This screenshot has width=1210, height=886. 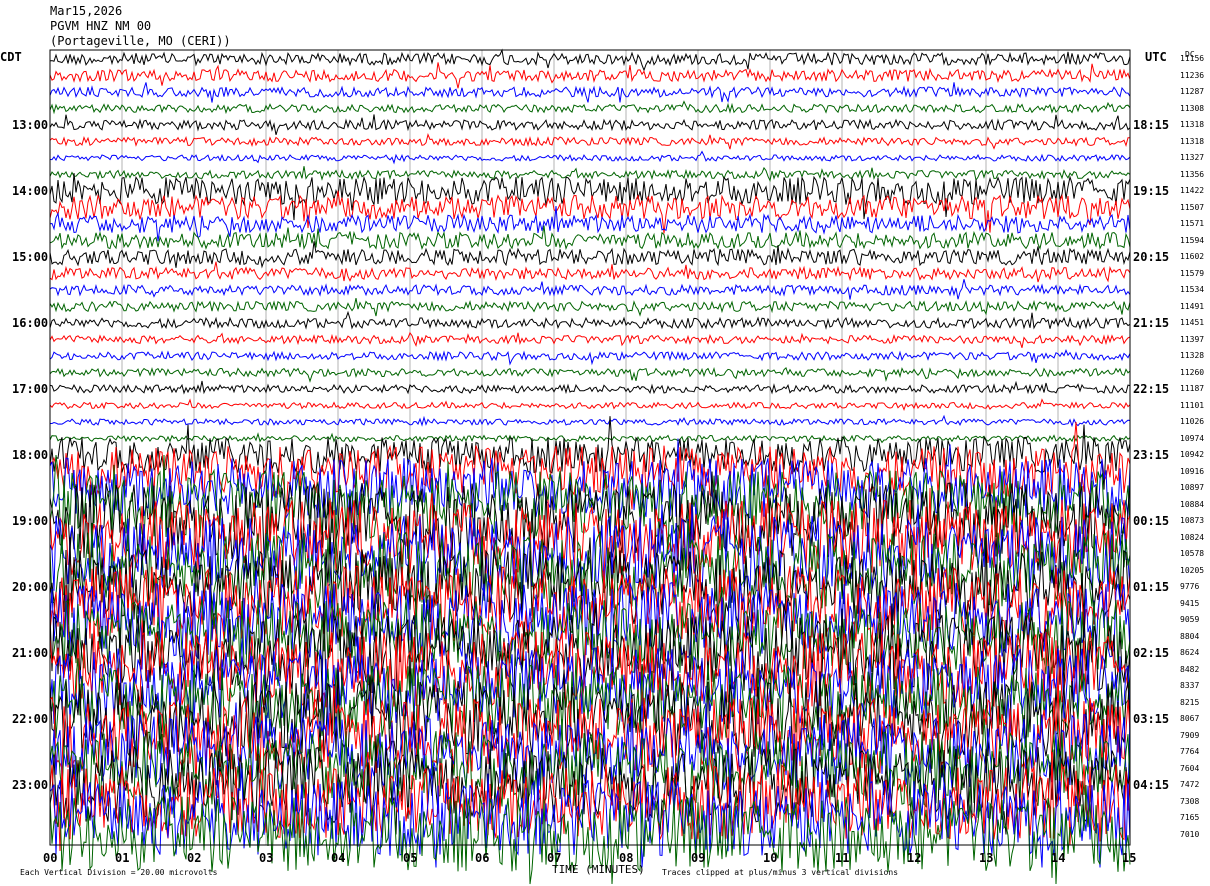 What do you see at coordinates (1190, 735) in the screenshot?
I see `dc-offset-value: 7909` at bounding box center [1190, 735].